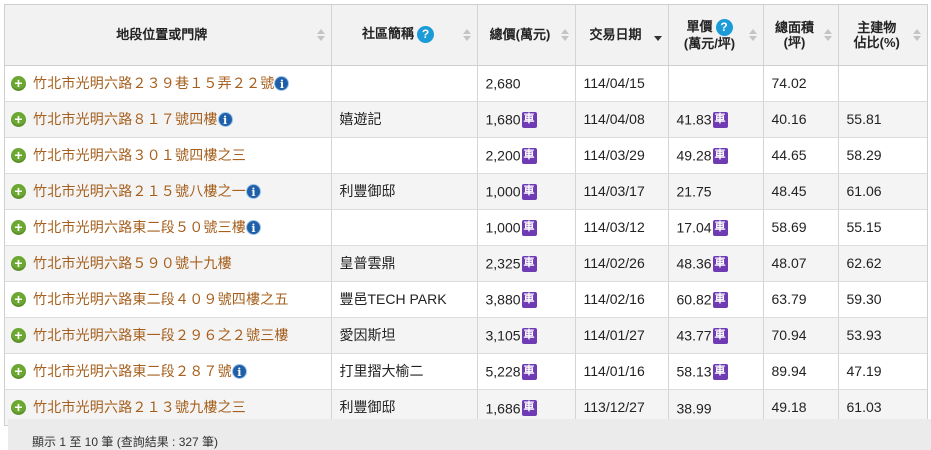 This screenshot has width=931, height=450. Describe the element at coordinates (801, 119) in the screenshot. I see `area-cell: 40.16` at that location.